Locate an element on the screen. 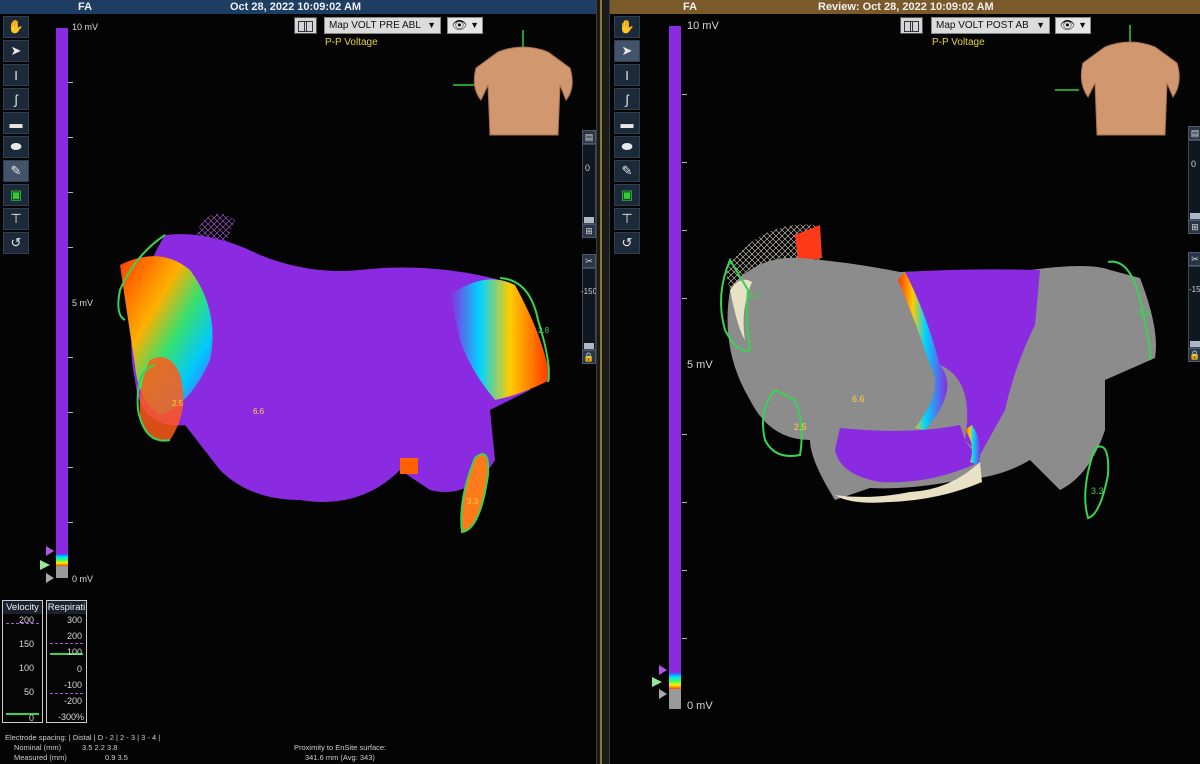 This screenshot has width=1200, height=764. torso-orientation-icon-right is located at coordinates (1125, 82).